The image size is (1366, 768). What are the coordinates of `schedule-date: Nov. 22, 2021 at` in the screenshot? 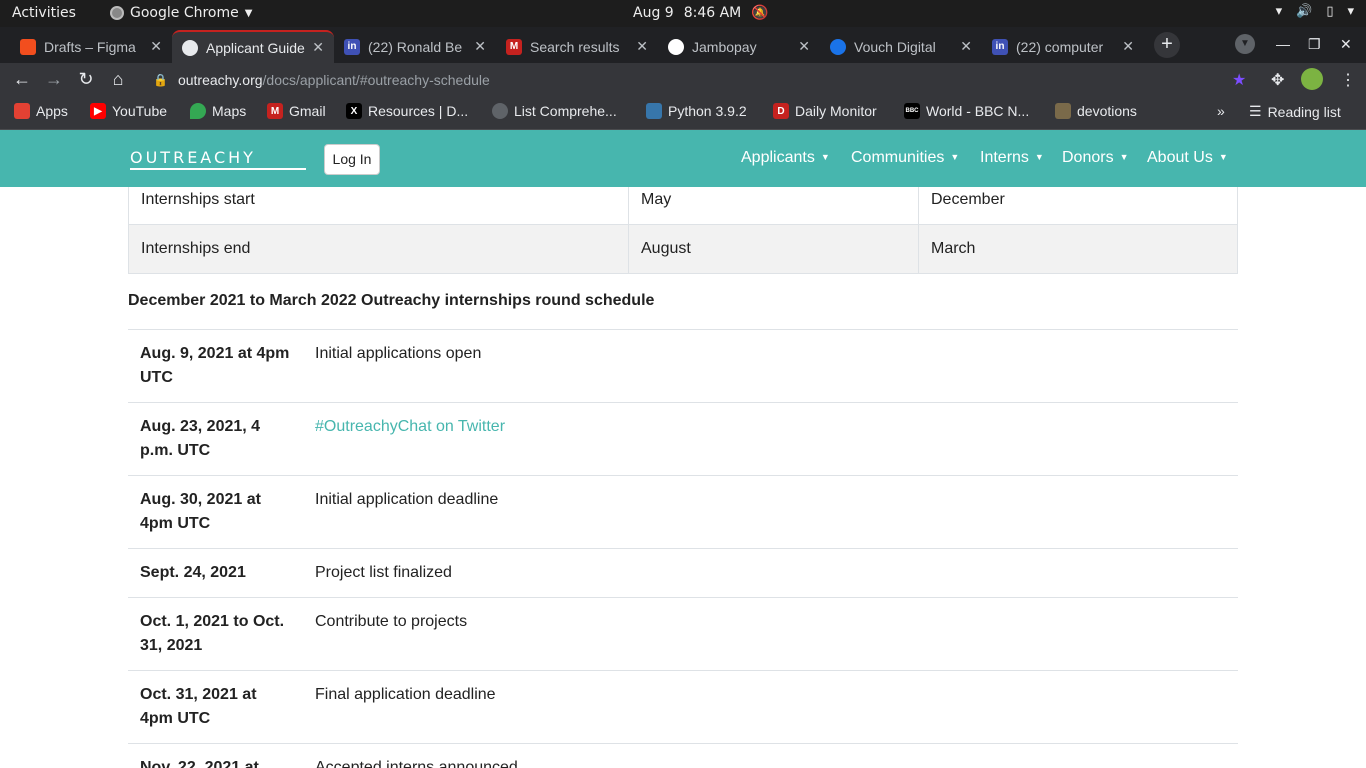 It's located at (215, 755).